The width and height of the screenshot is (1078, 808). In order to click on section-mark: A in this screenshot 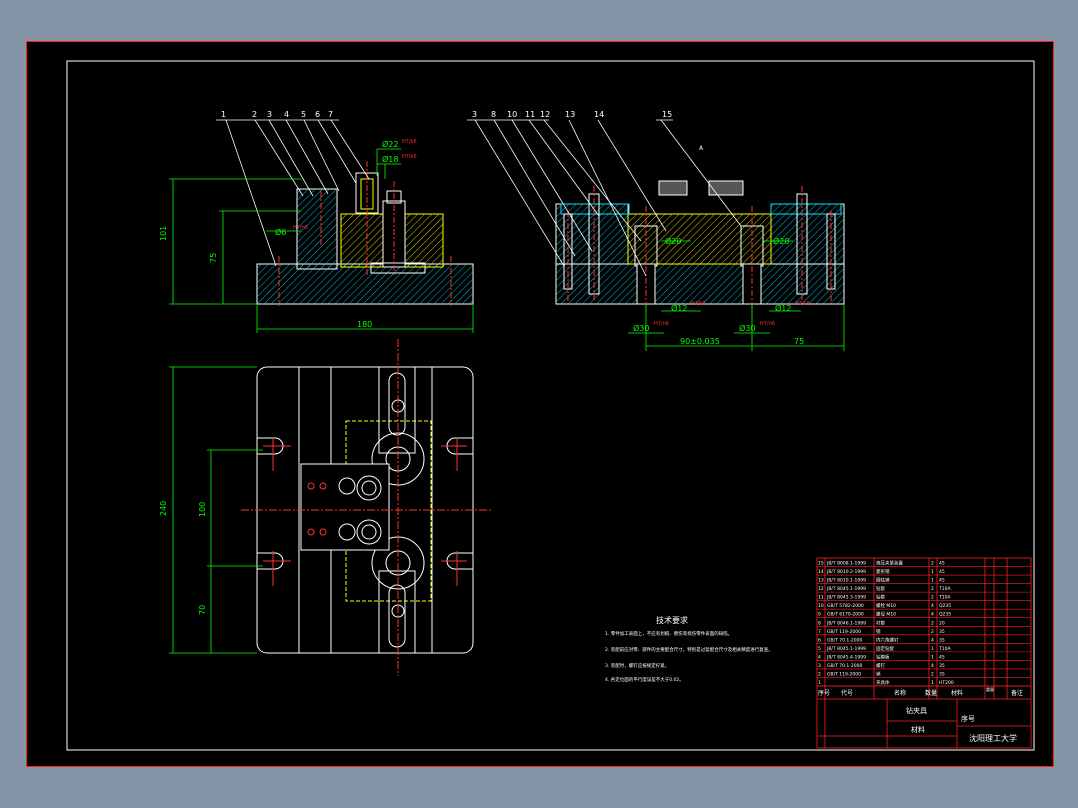, I will do `click(701, 148)`.